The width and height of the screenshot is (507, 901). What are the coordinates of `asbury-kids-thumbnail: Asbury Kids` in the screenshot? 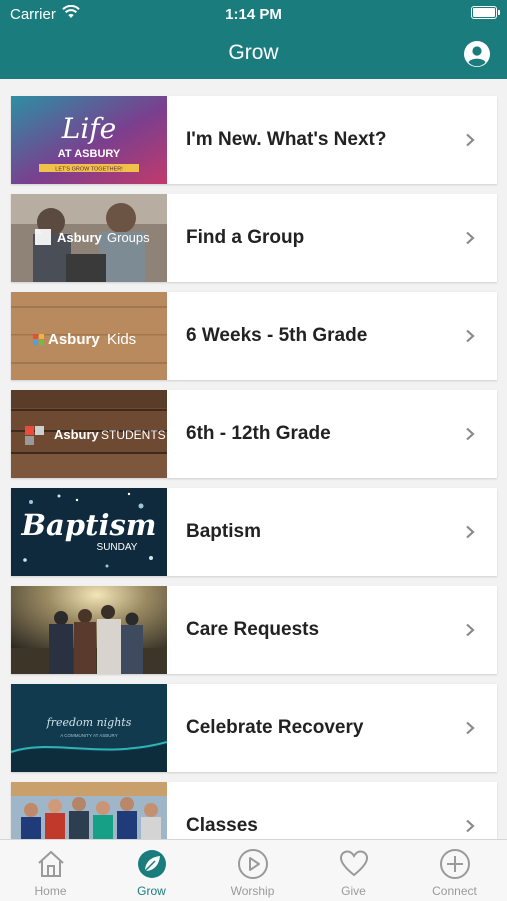 It's located at (89, 336).